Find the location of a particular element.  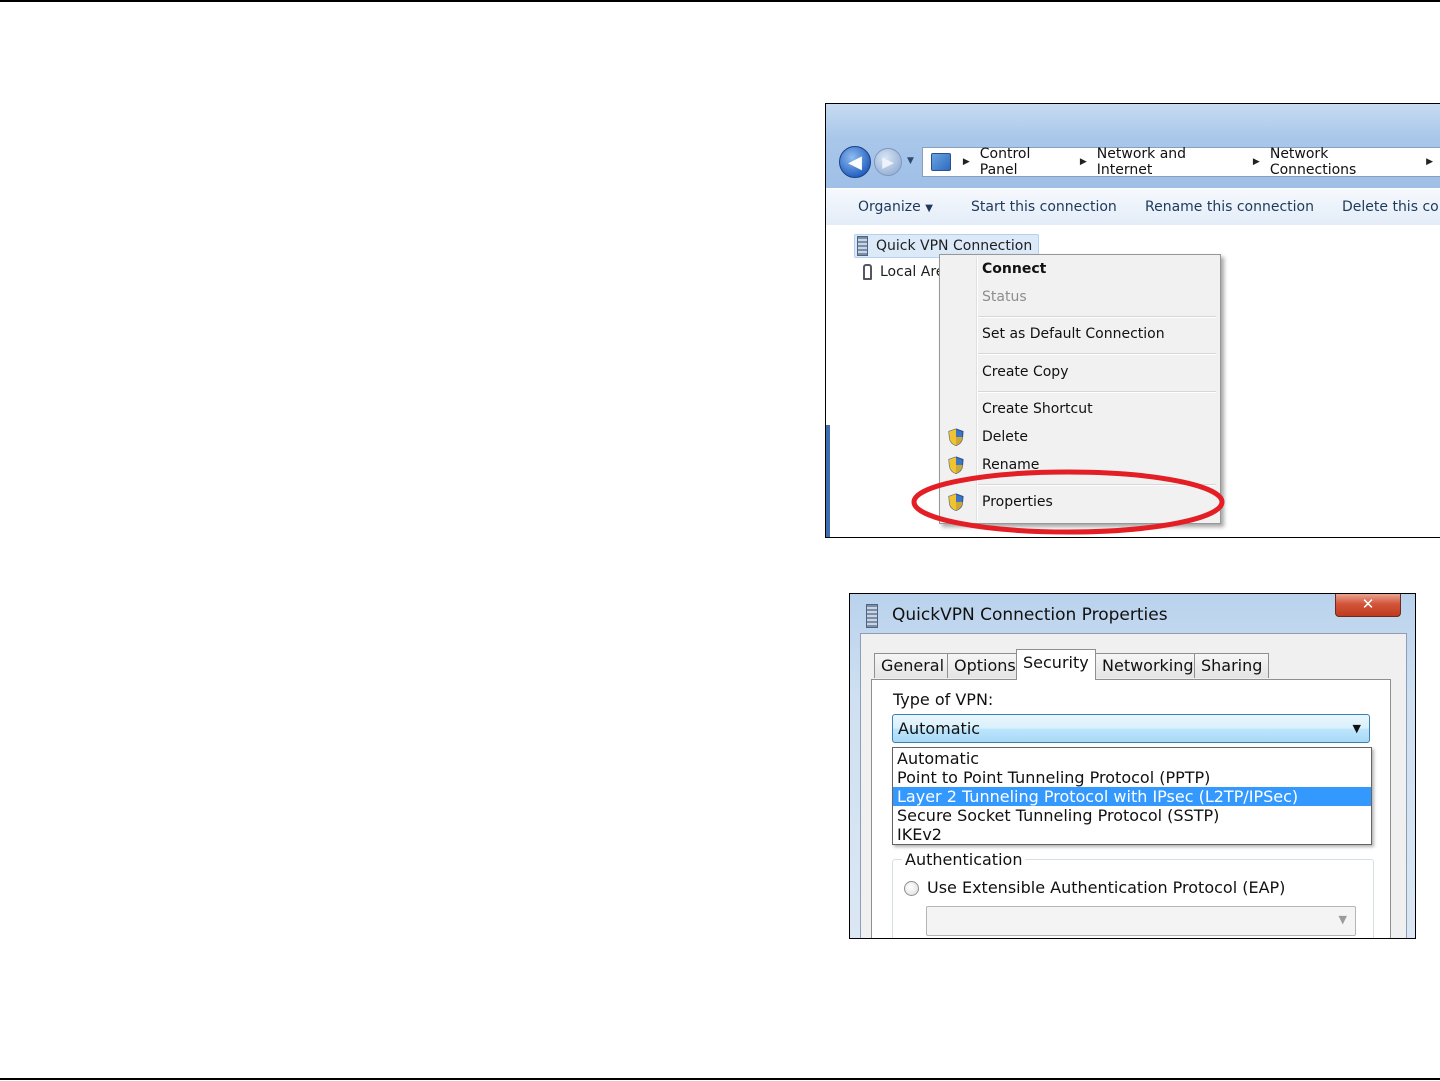

option-automatic: Automatic is located at coordinates (1132, 758).